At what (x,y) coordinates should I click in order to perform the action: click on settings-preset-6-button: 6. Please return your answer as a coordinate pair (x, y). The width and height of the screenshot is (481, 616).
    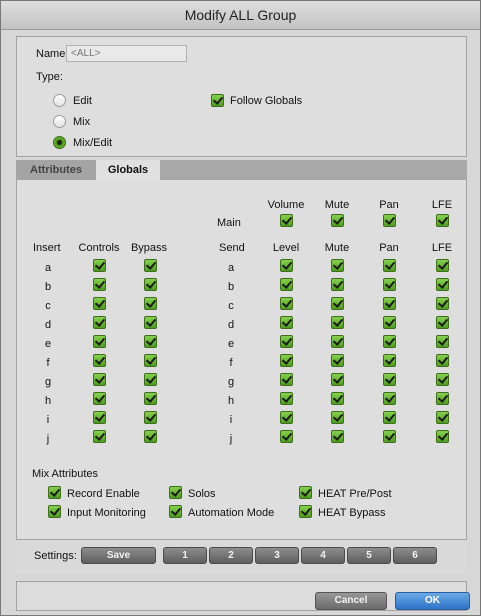
    Looking at the image, I should click on (415, 555).